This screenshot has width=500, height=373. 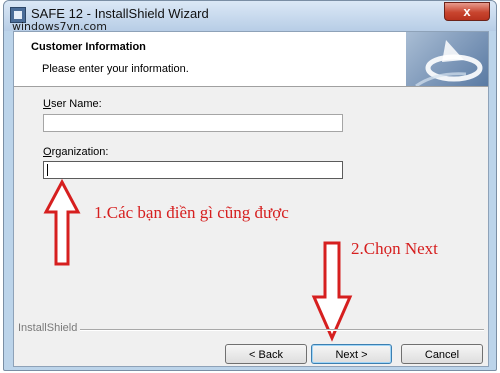 What do you see at coordinates (266, 354) in the screenshot?
I see `back-button: < Back` at bounding box center [266, 354].